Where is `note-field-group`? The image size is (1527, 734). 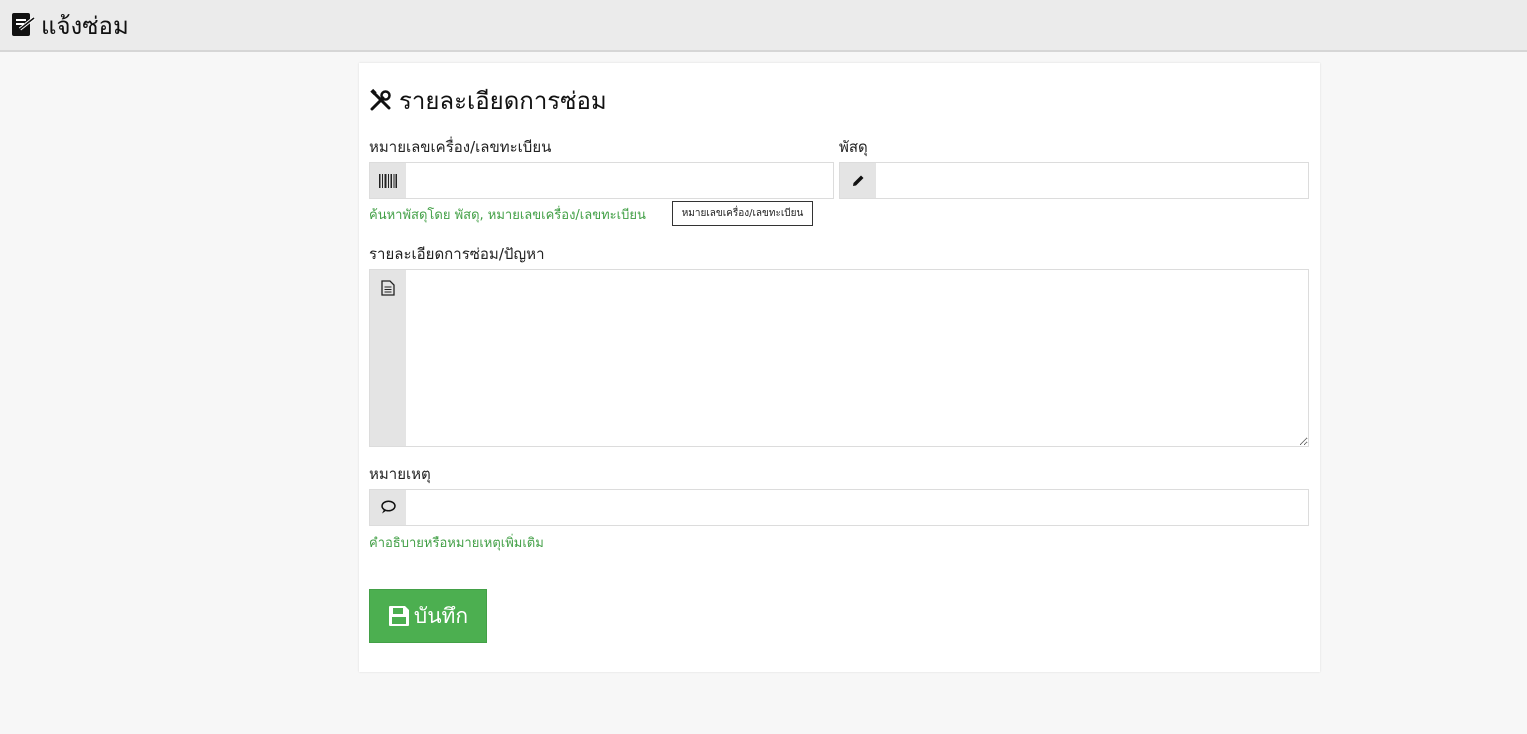
note-field-group is located at coordinates (839, 507).